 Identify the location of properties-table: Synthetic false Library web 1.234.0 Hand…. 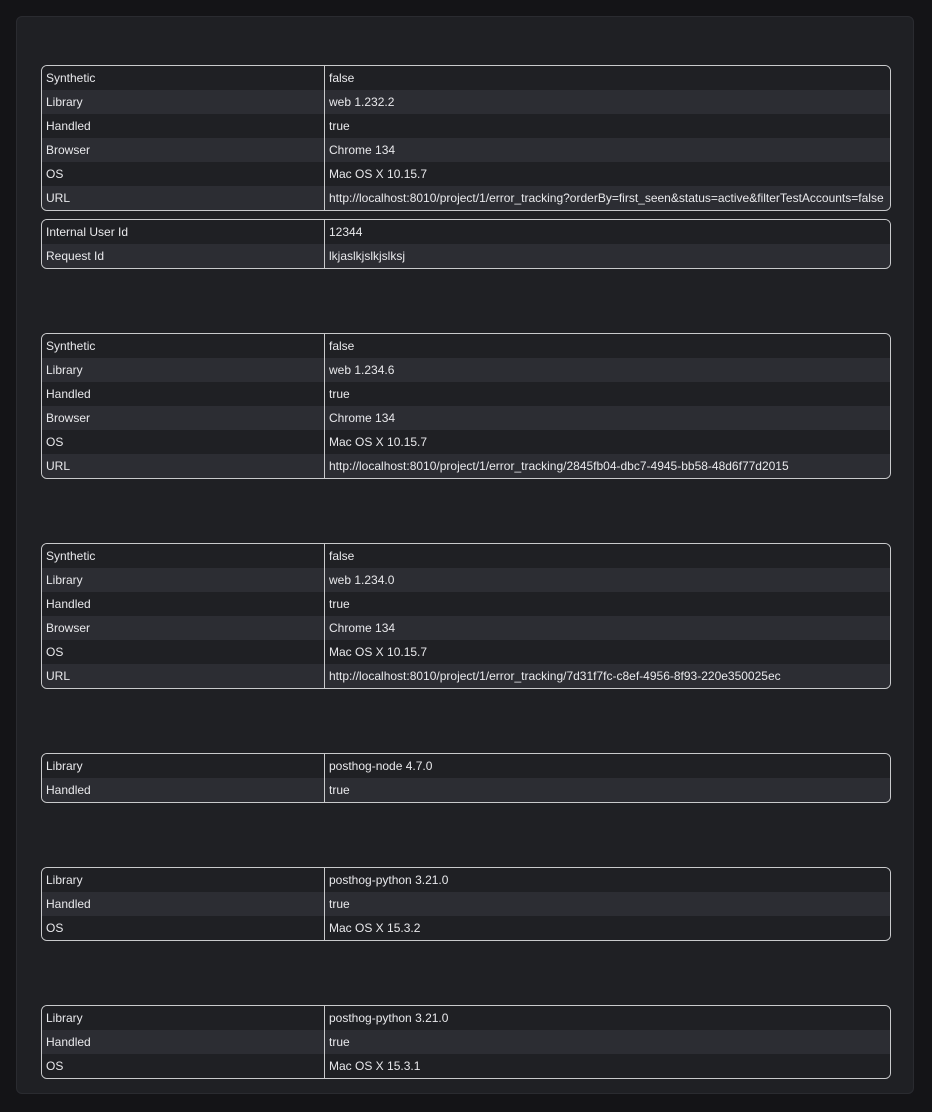
(466, 616).